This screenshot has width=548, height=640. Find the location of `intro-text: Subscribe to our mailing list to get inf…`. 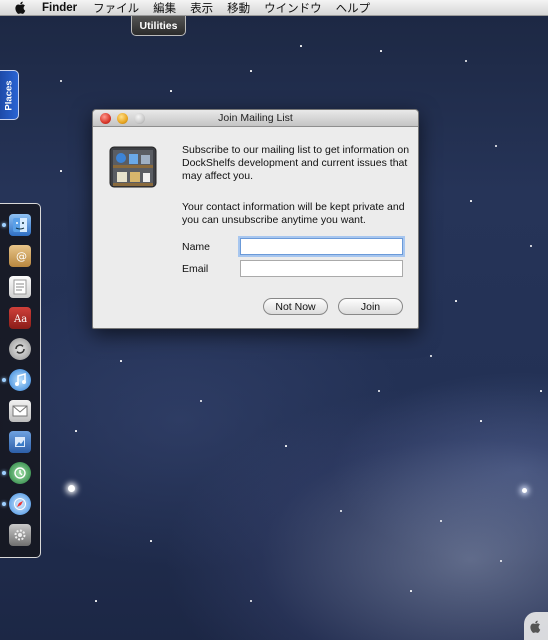

intro-text: Subscribe to our mailing list to get inf… is located at coordinates (296, 163).